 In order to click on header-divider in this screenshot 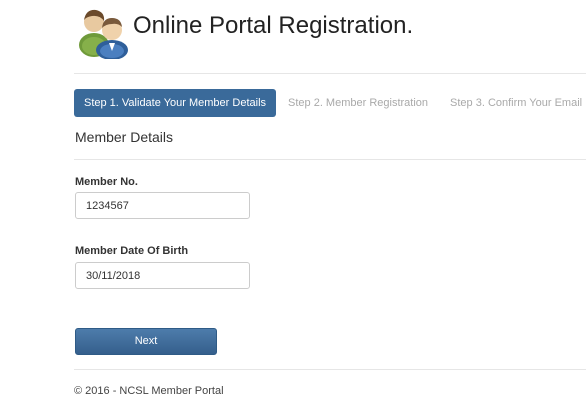, I will do `click(330, 73)`.